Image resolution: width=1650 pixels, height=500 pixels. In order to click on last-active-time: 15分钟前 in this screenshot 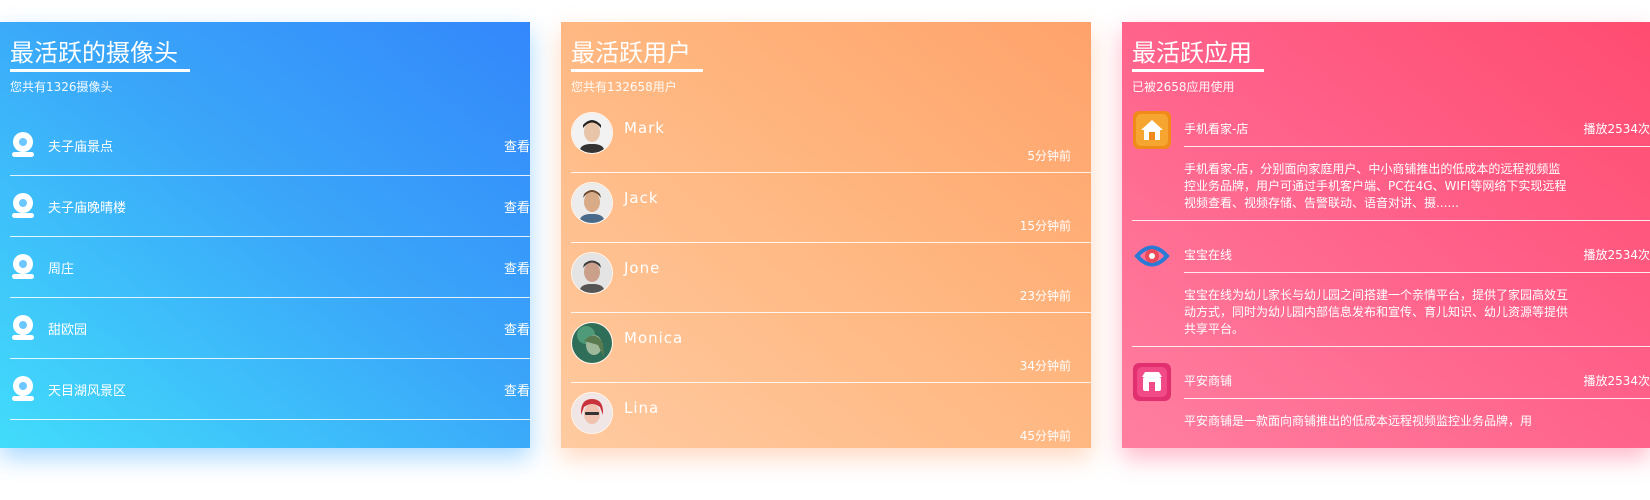, I will do `click(1045, 226)`.